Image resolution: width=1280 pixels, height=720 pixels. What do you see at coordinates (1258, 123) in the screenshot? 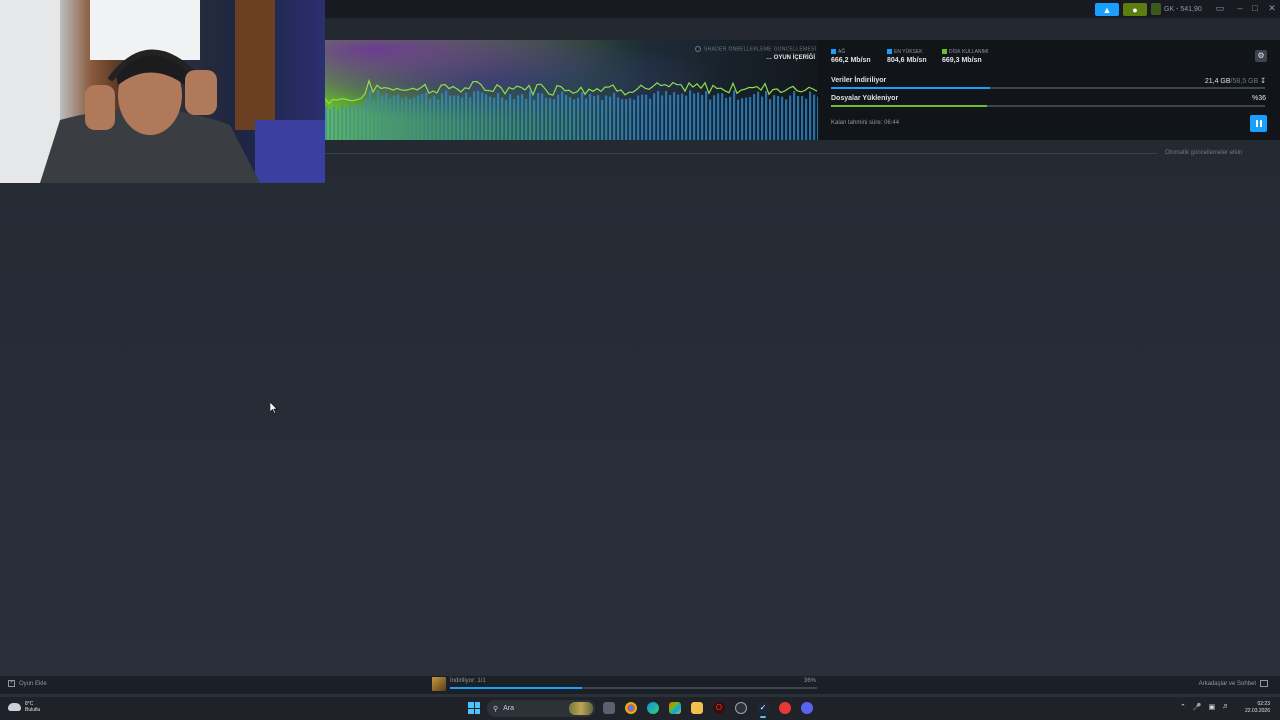
I see `pause-button` at bounding box center [1258, 123].